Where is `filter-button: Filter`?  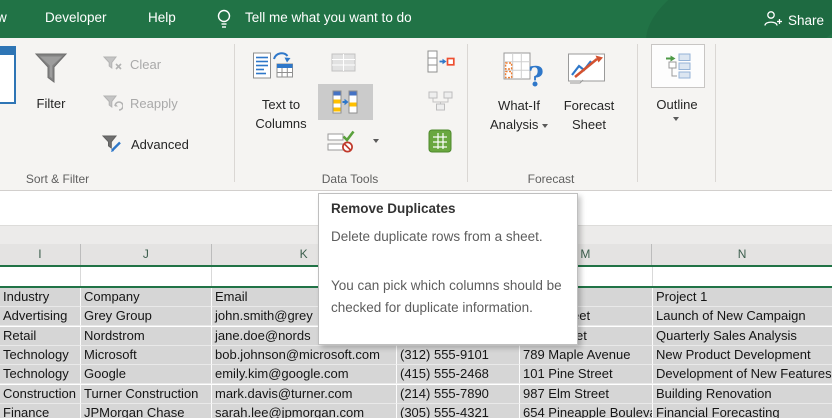
filter-button: Filter is located at coordinates (51, 103).